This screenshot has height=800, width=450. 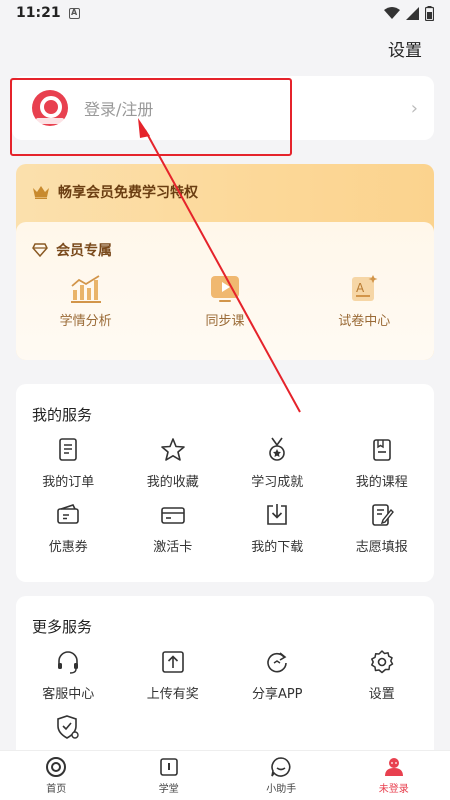 I want to click on order-icon, so click(x=68, y=449).